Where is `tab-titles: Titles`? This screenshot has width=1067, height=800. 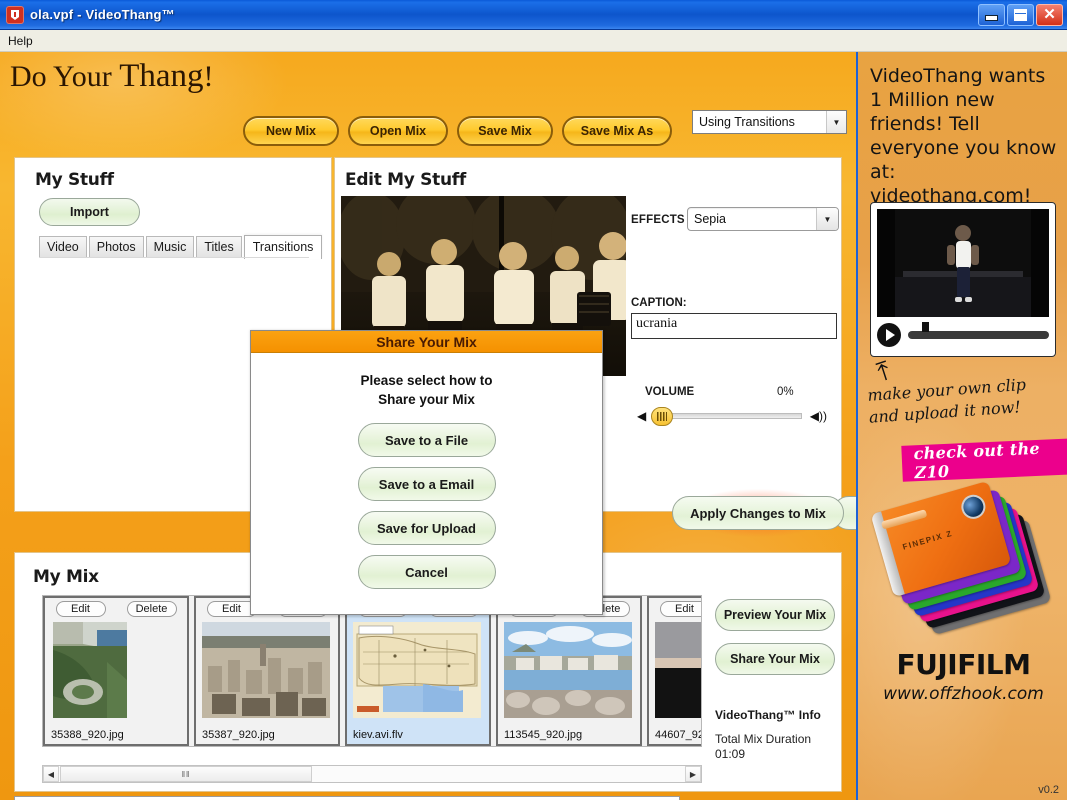
tab-titles: Titles is located at coordinates (219, 247).